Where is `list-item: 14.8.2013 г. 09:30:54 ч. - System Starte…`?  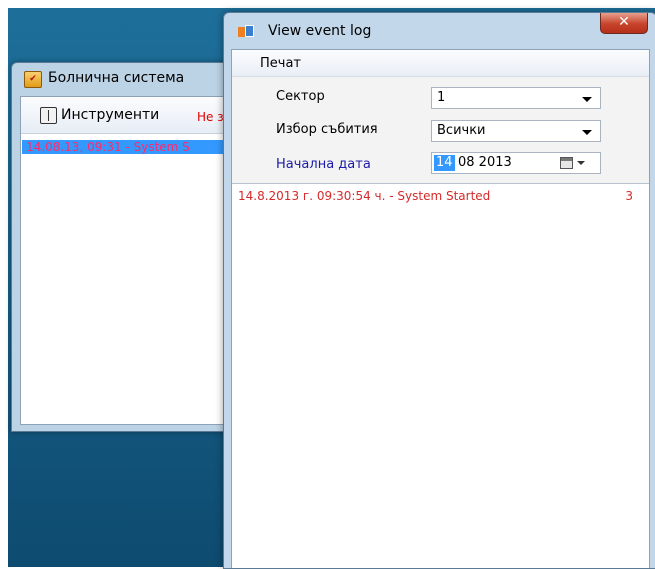 list-item: 14.8.2013 г. 09:30:54 ч. - System Starte… is located at coordinates (435, 196).